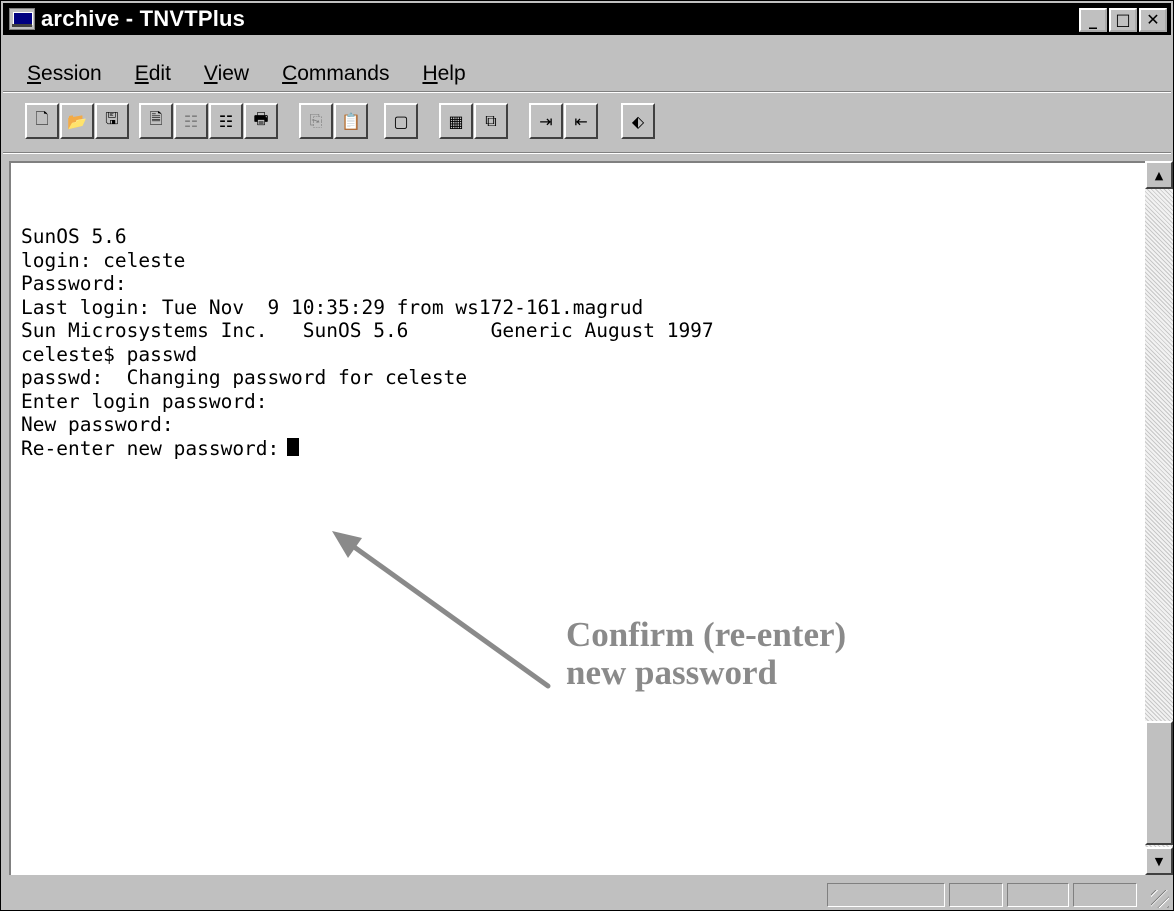 This screenshot has width=1176, height=913. I want to click on terminal-line: New password:, so click(97, 424).